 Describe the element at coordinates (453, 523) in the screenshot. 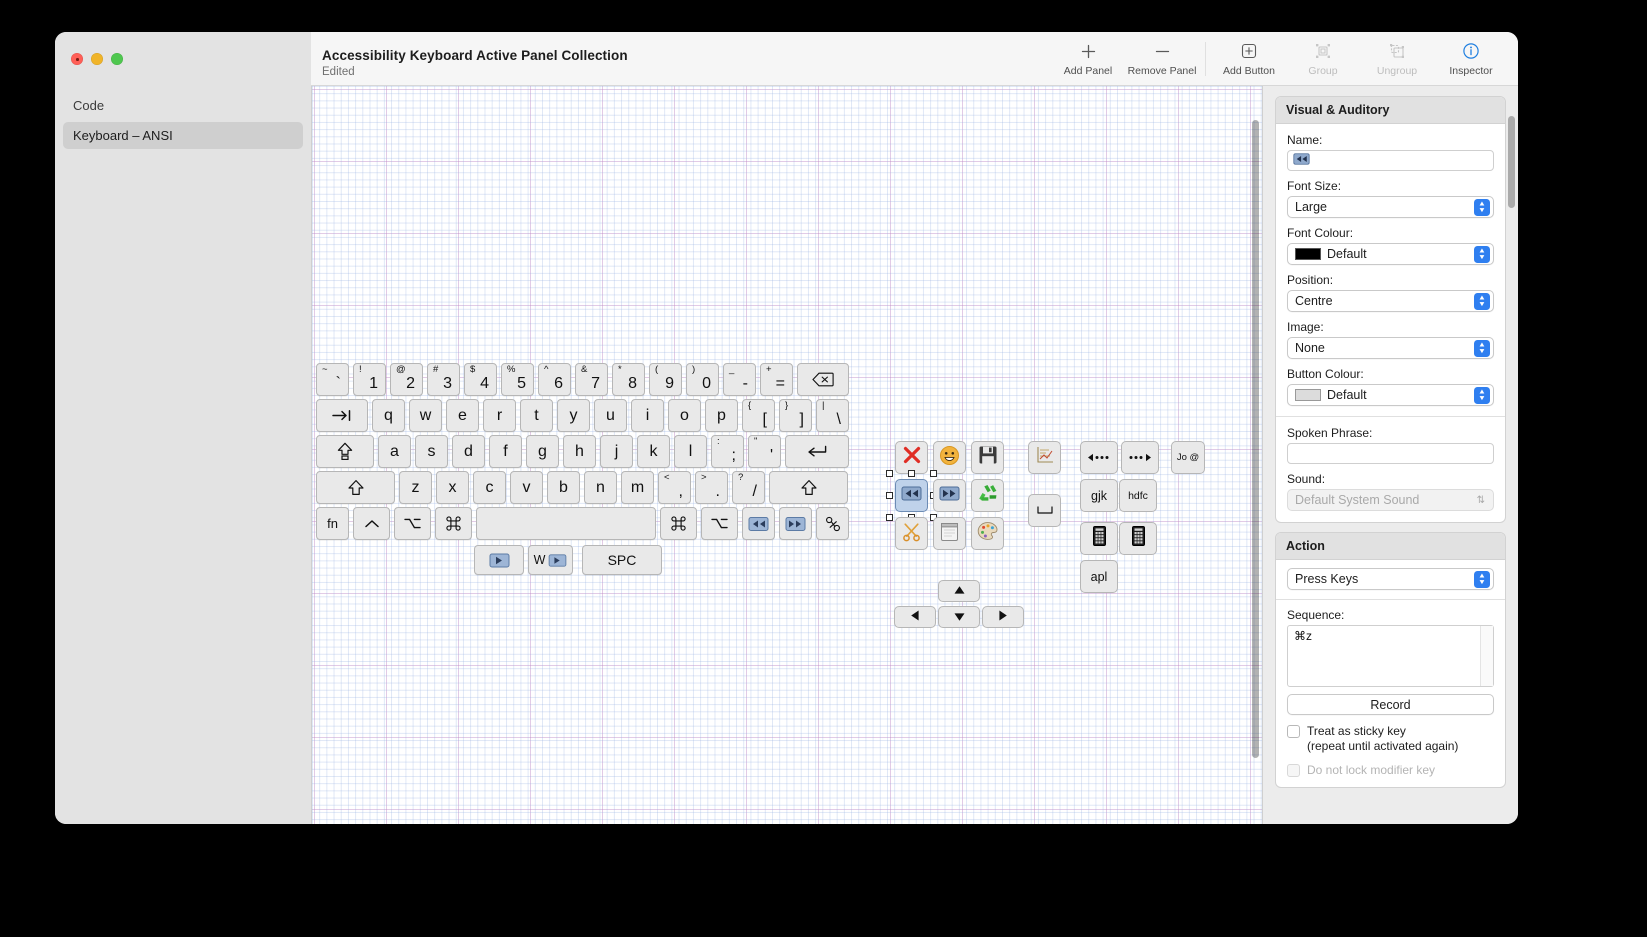

I see `key-command-left` at that location.